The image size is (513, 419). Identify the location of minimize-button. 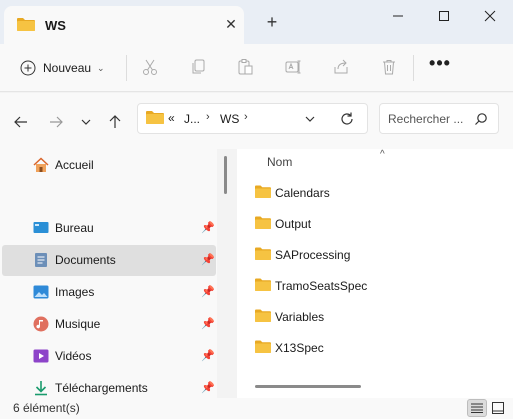
(398, 16).